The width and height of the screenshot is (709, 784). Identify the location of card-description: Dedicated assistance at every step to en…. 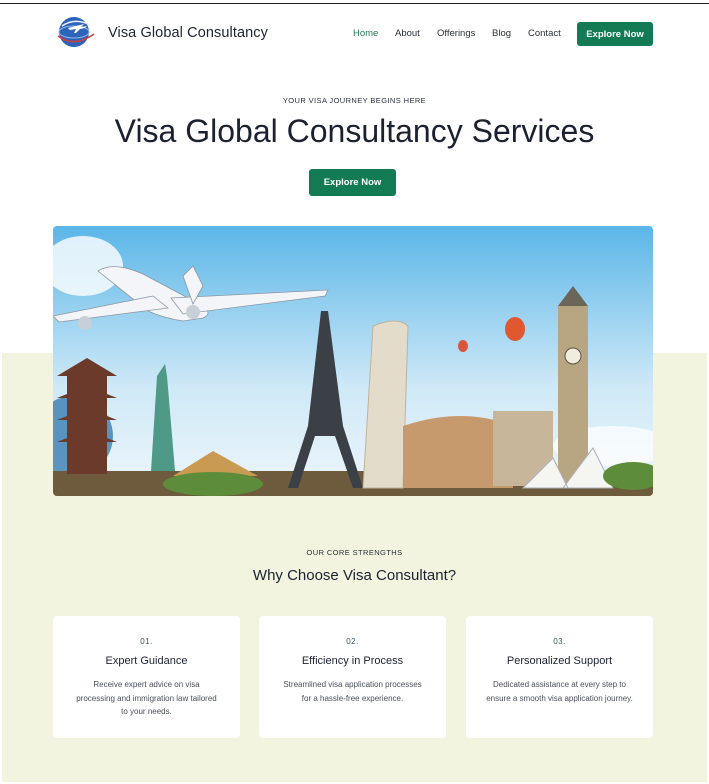
(559, 691).